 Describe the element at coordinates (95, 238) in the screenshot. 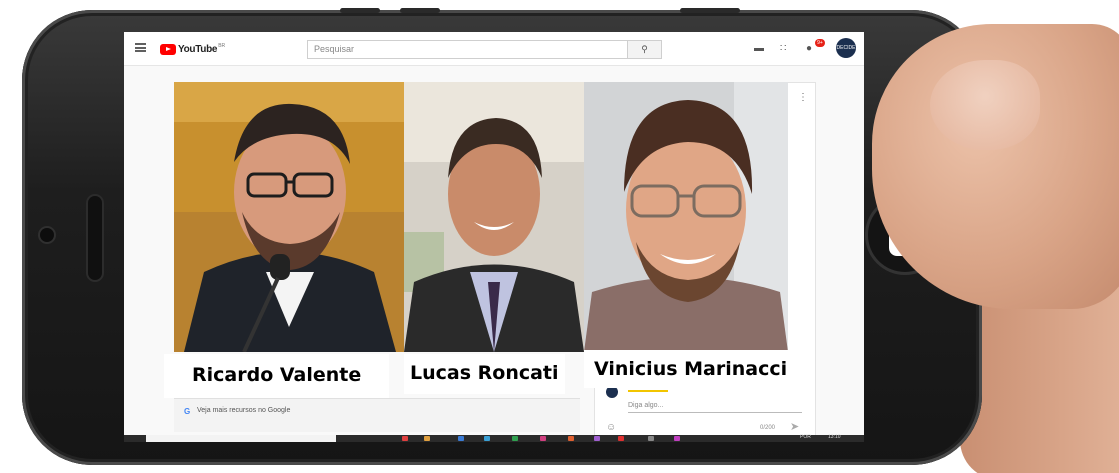

I see `speaker-grille` at that location.